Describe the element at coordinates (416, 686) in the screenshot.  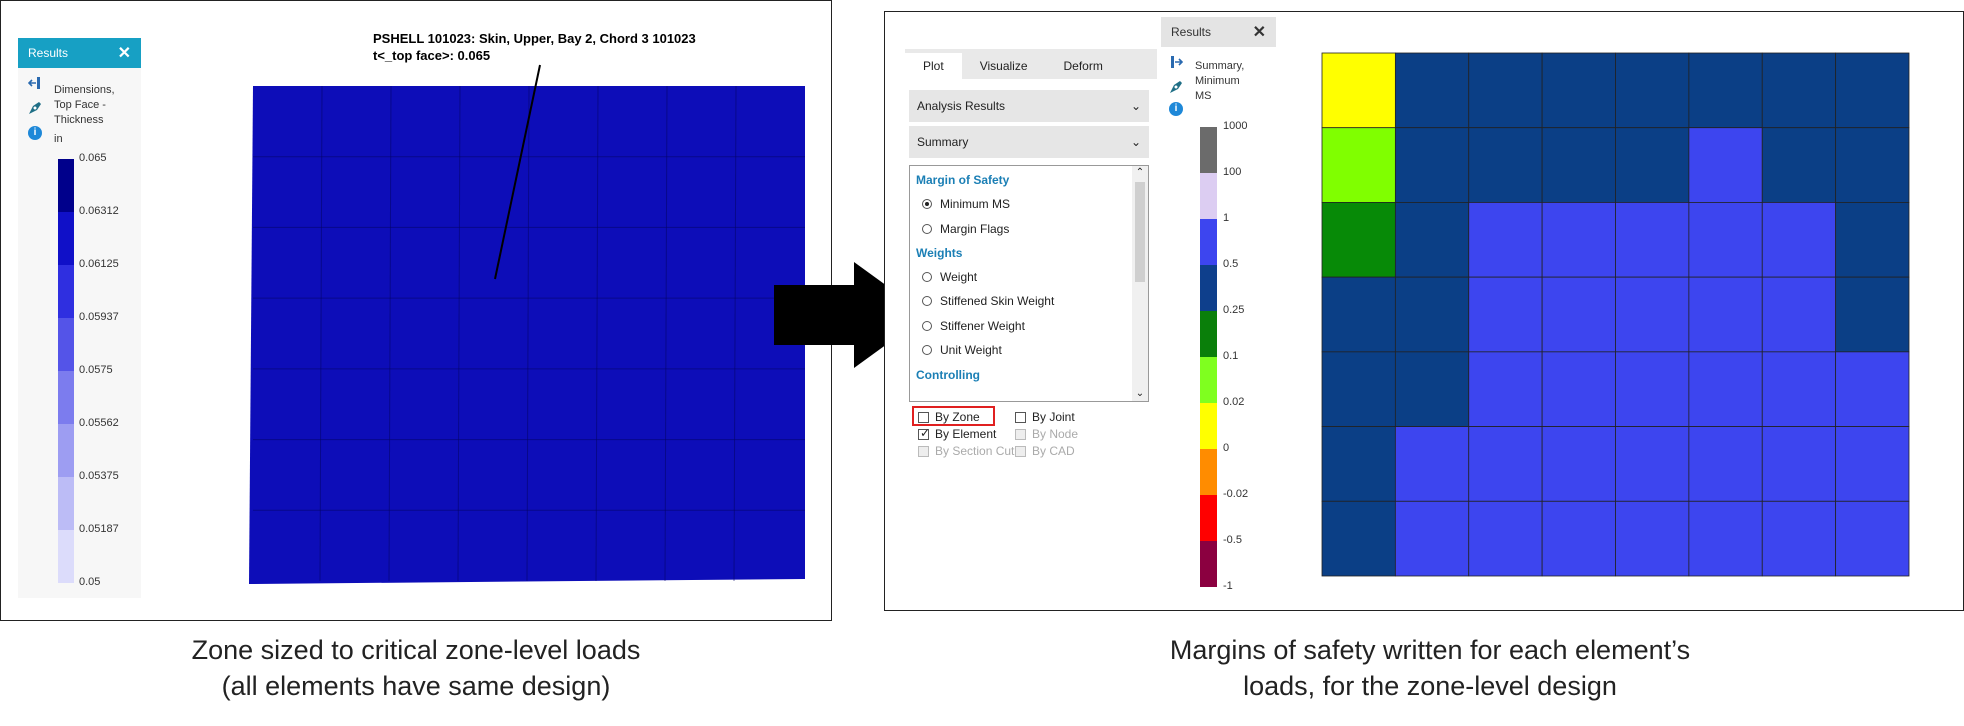
I see `left-caption-line-2: (all elements have same design)` at that location.